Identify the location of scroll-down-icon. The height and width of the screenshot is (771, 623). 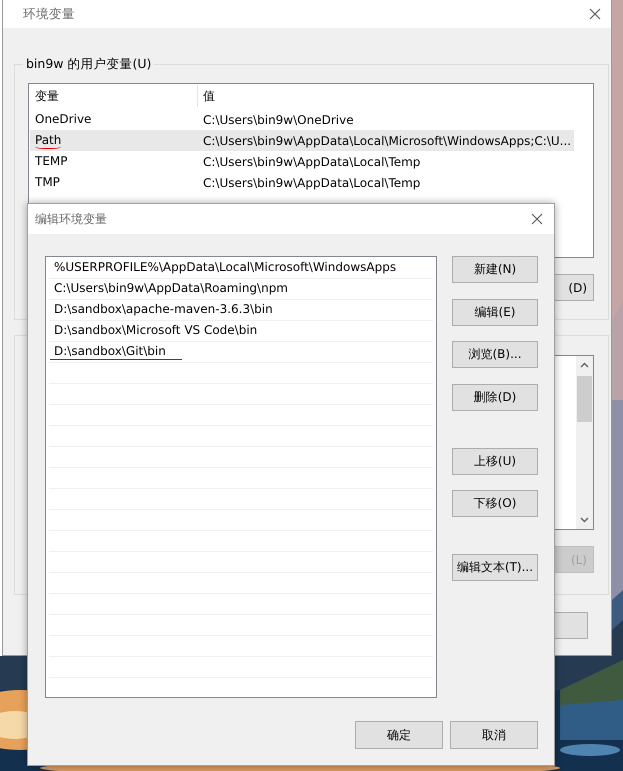
(584, 520).